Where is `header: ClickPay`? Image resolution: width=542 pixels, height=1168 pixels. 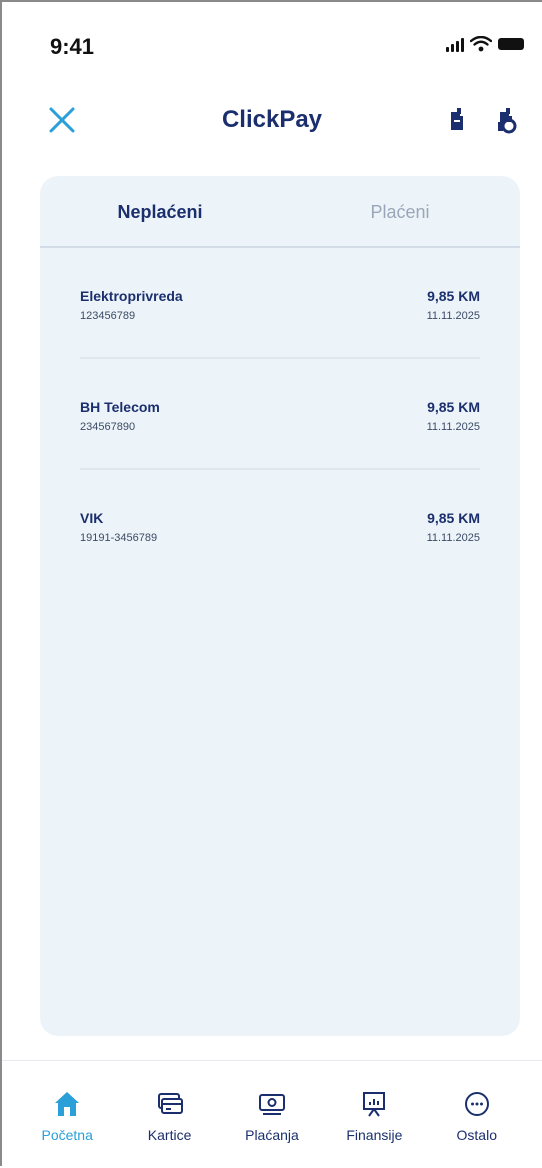
header: ClickPay is located at coordinates (272, 120).